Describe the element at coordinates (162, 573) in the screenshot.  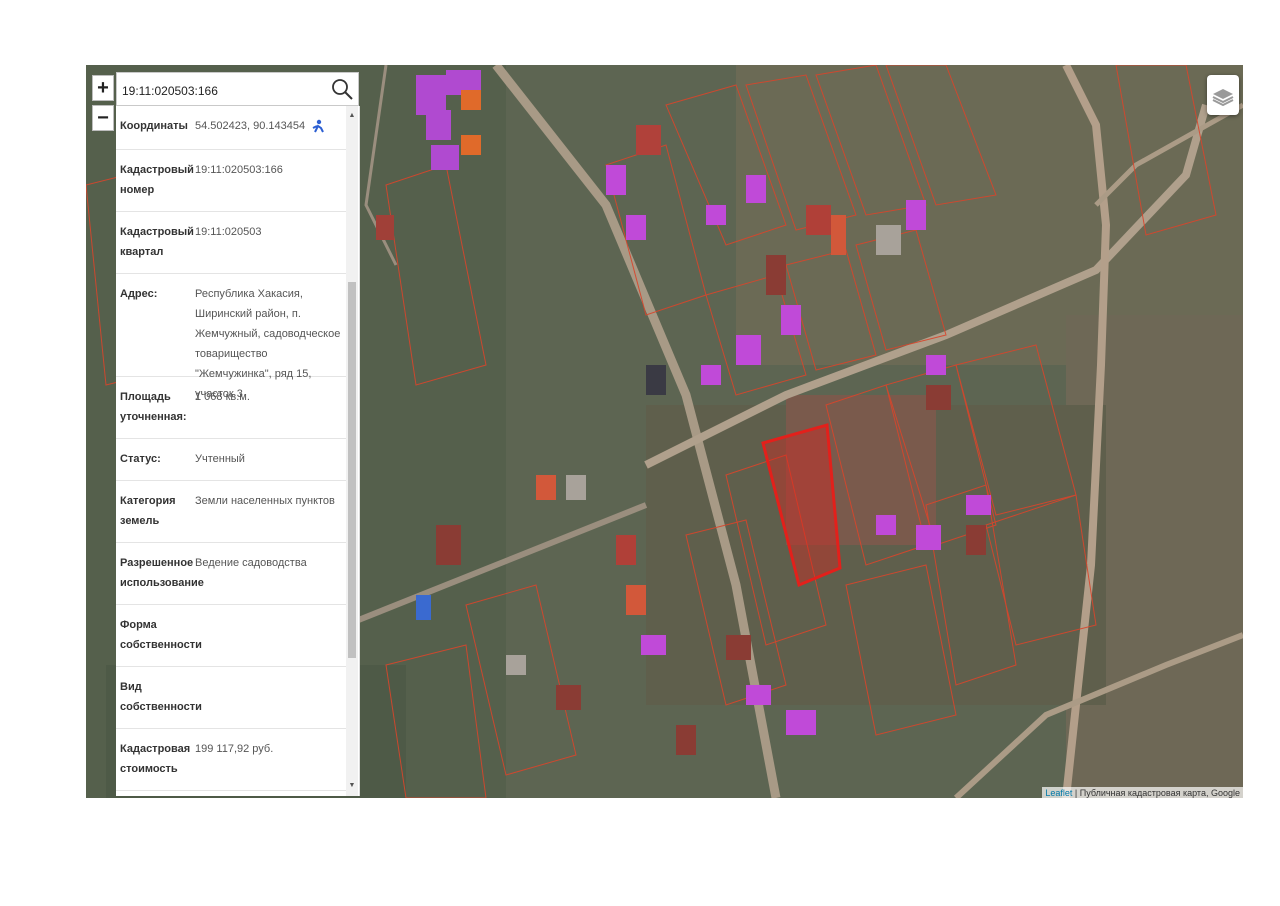
I see `info-label: Разрешенное использование` at that location.